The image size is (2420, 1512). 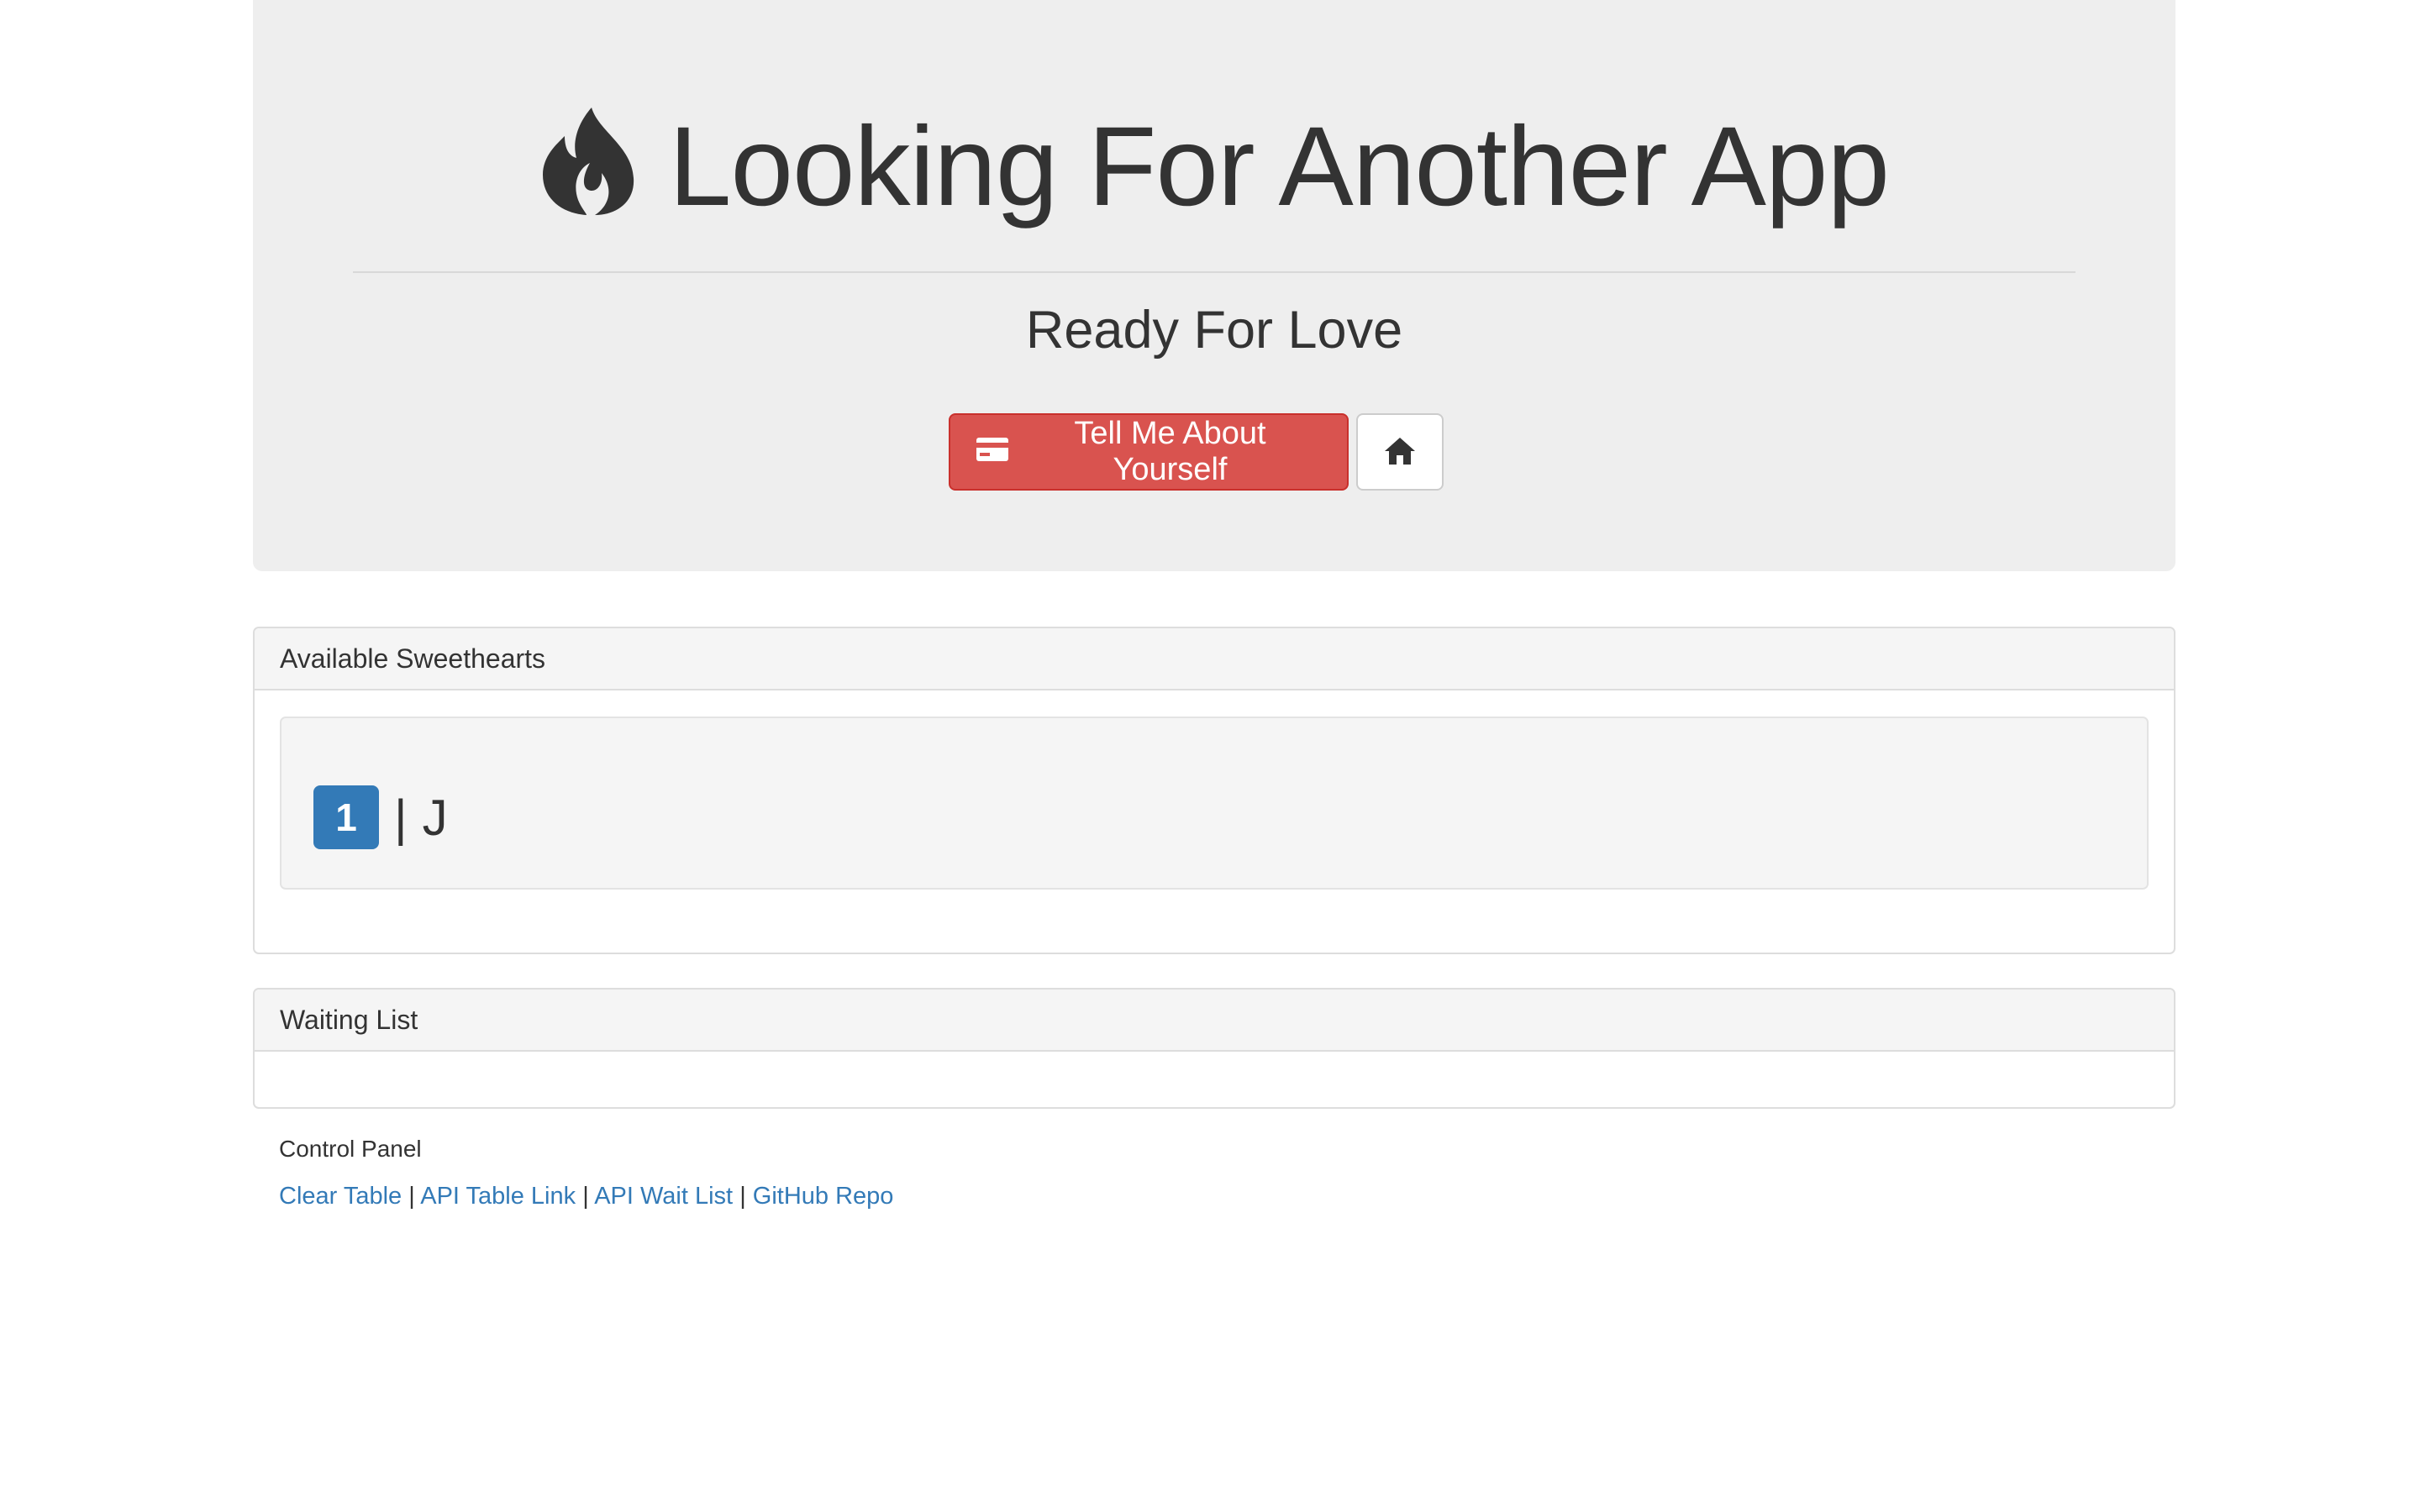 I want to click on page-title: Looking For Another App, so click(x=1279, y=166).